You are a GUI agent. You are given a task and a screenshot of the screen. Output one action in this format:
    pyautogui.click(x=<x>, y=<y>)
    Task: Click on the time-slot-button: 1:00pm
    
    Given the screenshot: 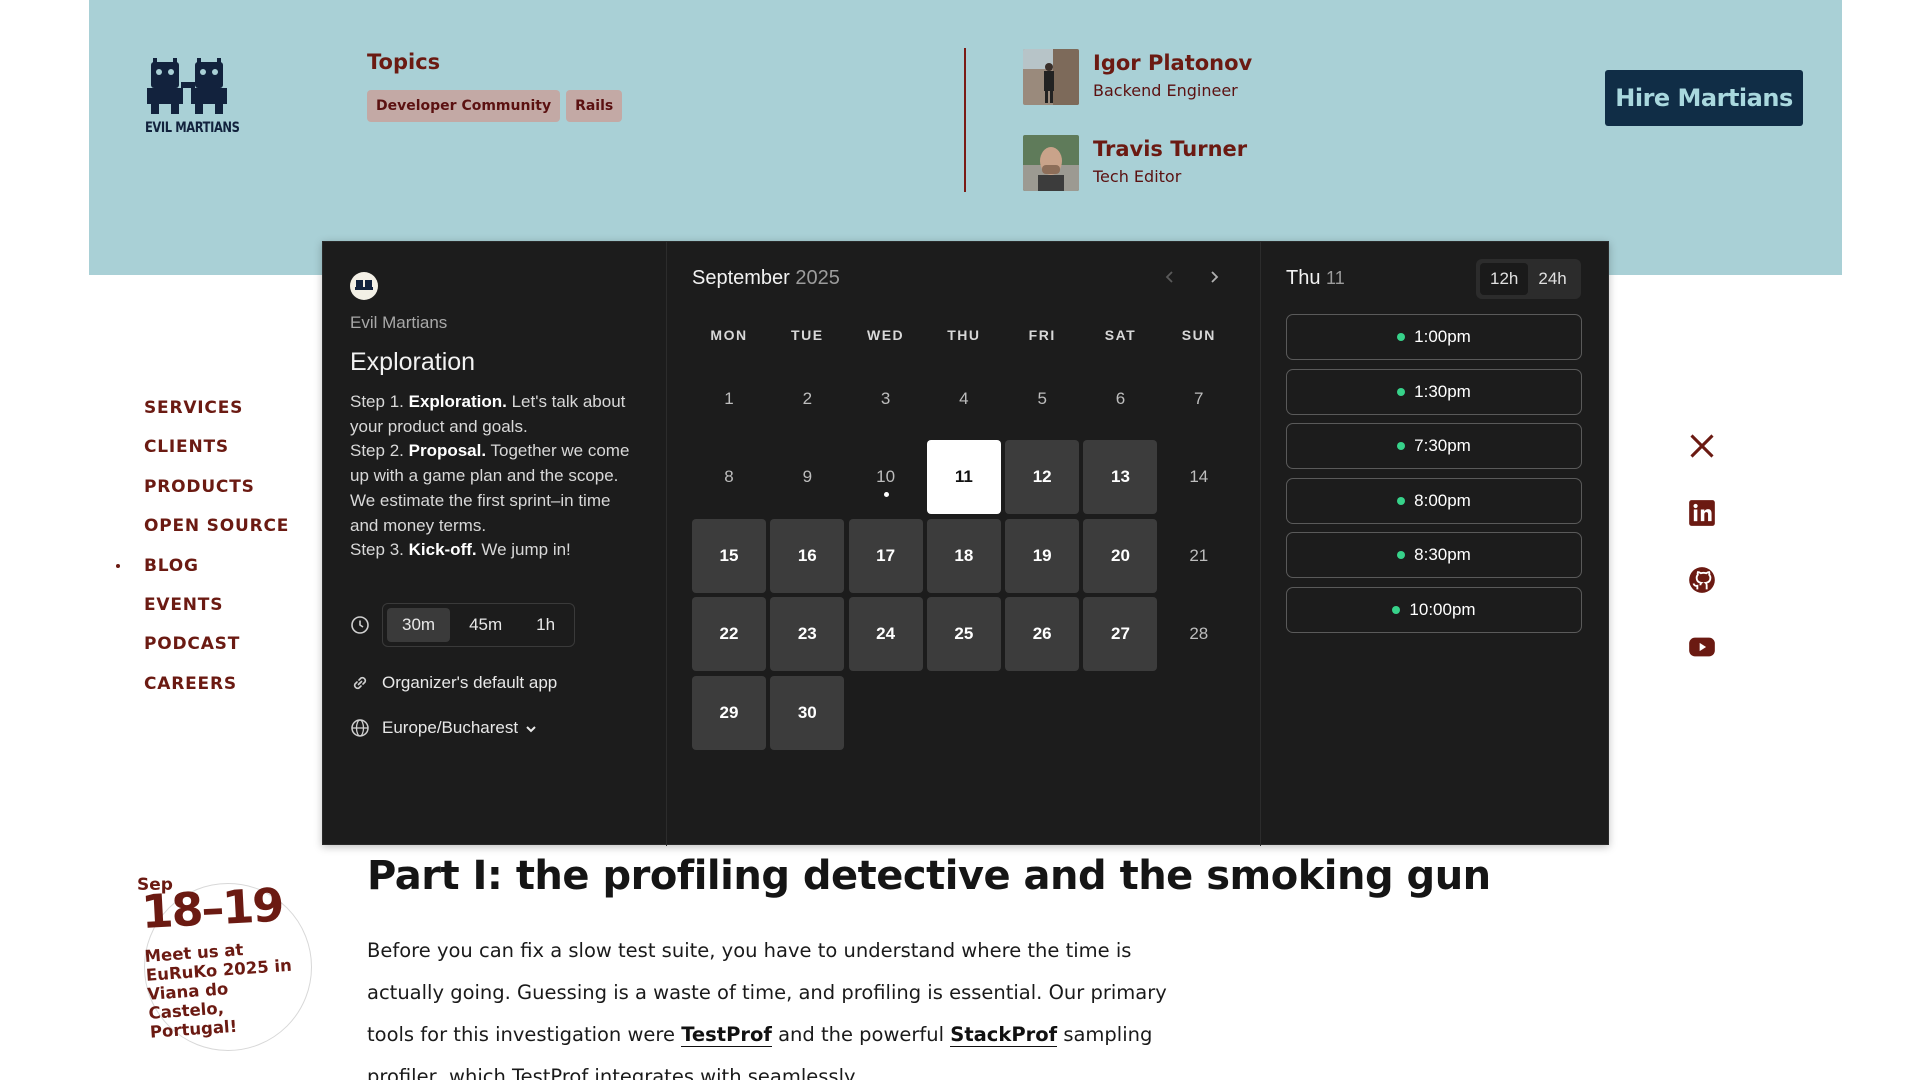 What is the action you would take?
    pyautogui.click(x=1434, y=337)
    